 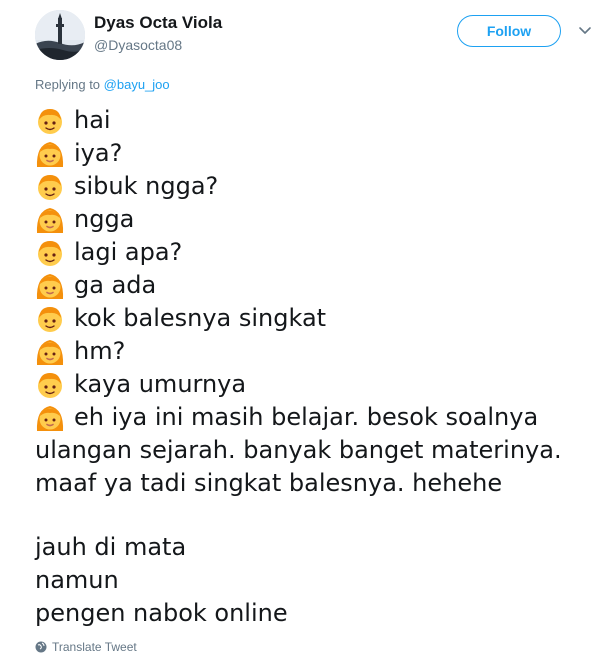 I want to click on conversation-line: hai, so click(x=315, y=120).